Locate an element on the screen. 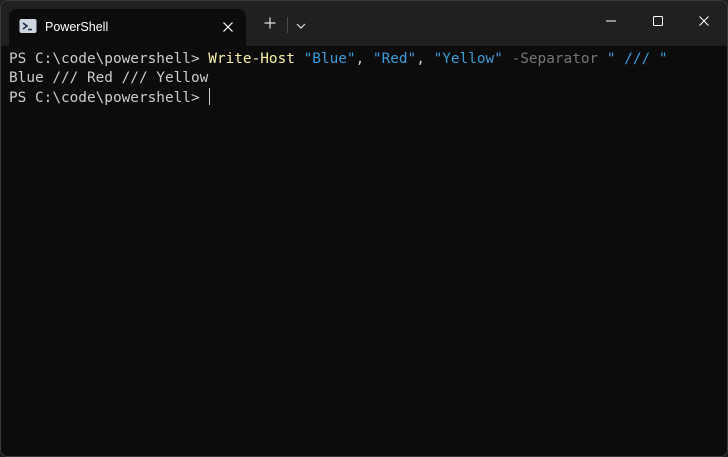 The image size is (728, 457). command-name: Write-Host is located at coordinates (251, 59).